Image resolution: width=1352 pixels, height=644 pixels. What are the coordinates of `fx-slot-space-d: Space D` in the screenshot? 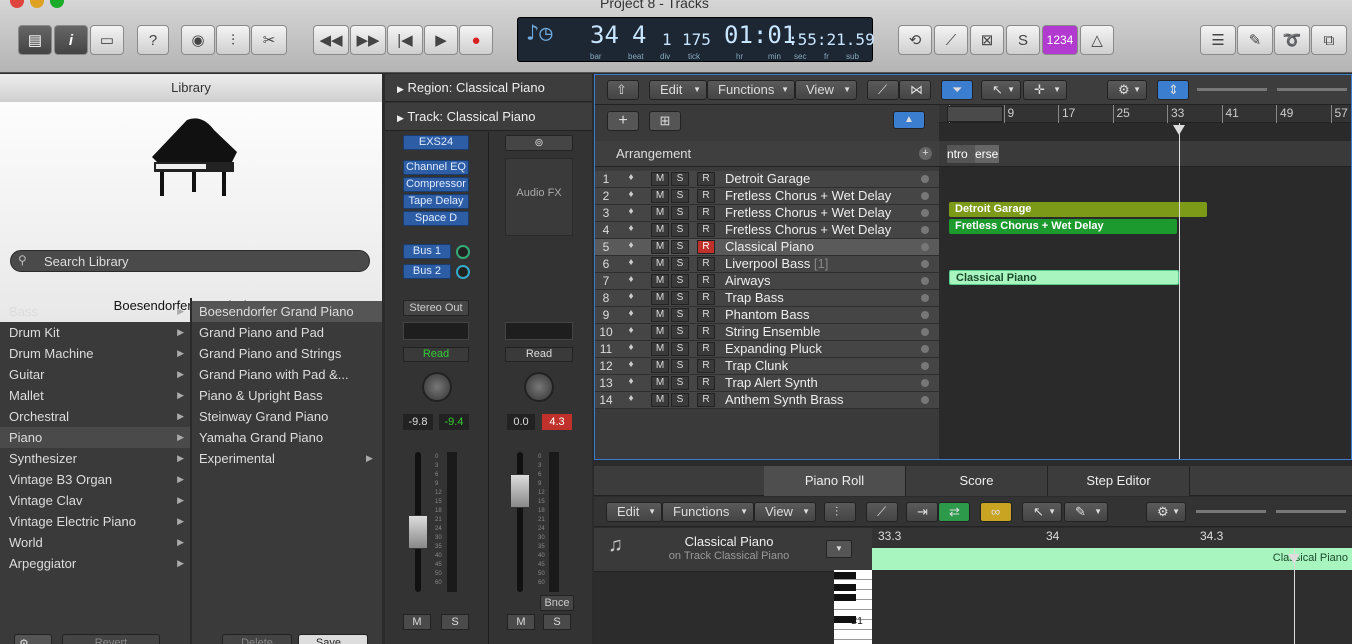 It's located at (436, 218).